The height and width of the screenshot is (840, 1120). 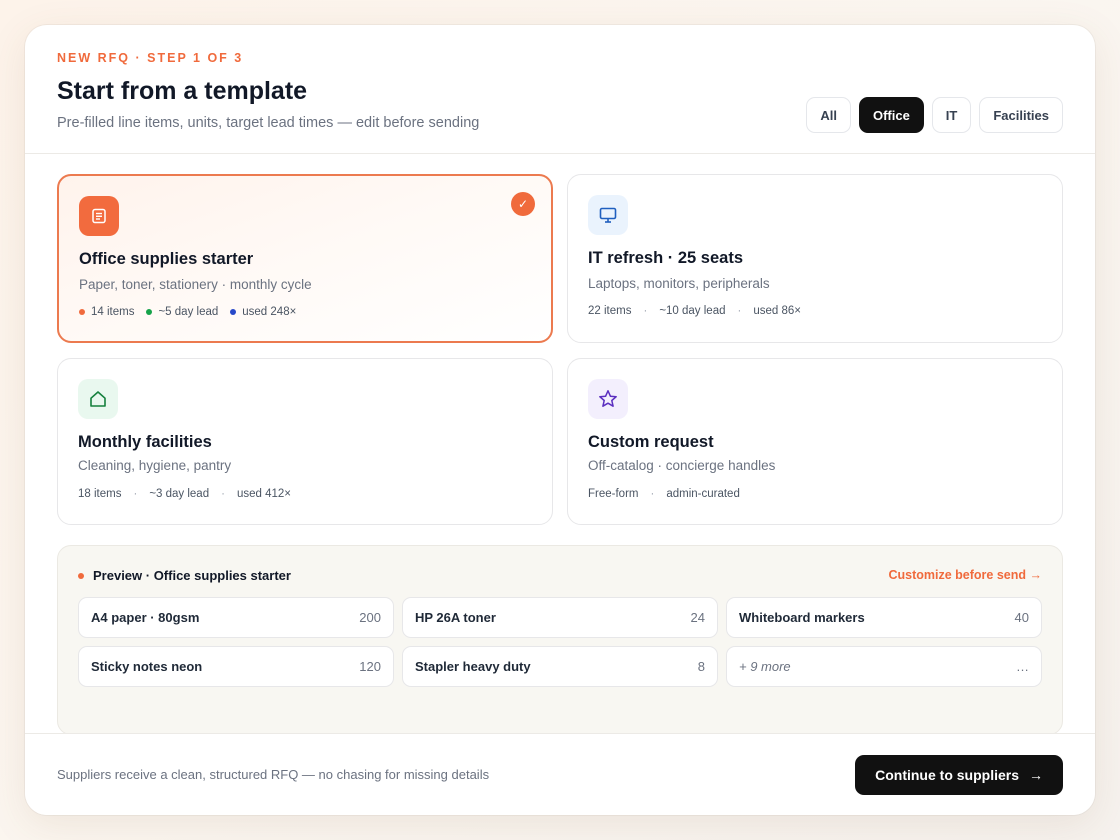 I want to click on meta-items: 14 items, so click(x=113, y=312).